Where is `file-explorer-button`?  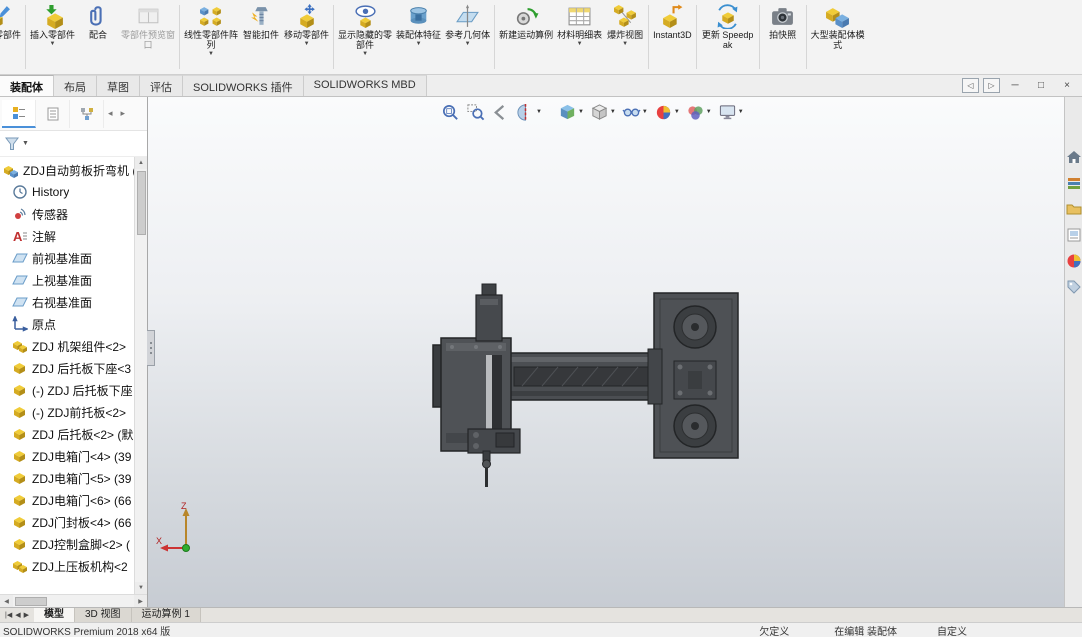 file-explorer-button is located at coordinates (1074, 209).